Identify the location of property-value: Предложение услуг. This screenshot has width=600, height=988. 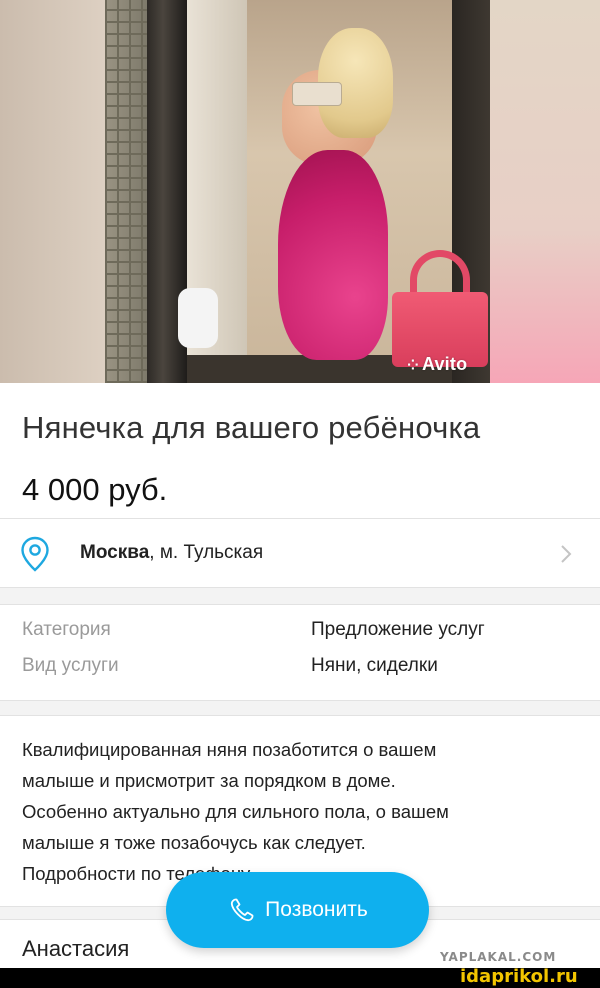
(398, 629).